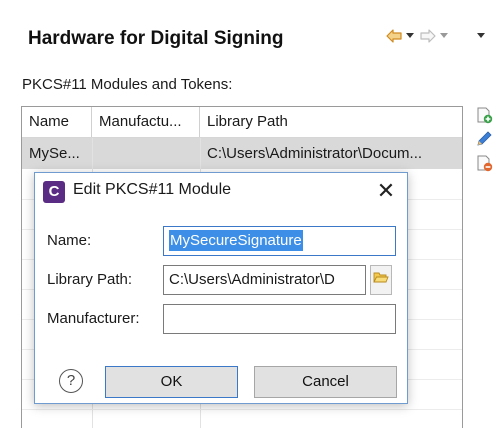 This screenshot has width=502, height=428. What do you see at coordinates (410, 36) in the screenshot?
I see `back-menu-icon` at bounding box center [410, 36].